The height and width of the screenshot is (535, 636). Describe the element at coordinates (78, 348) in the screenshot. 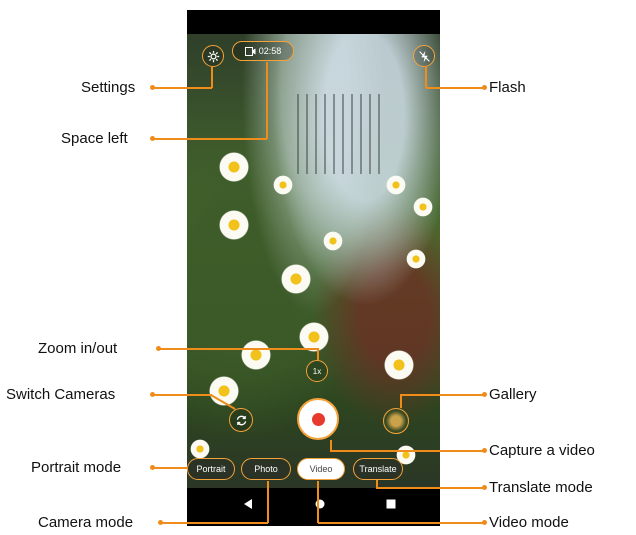

I see `label-zoom: Zoom in/out` at that location.